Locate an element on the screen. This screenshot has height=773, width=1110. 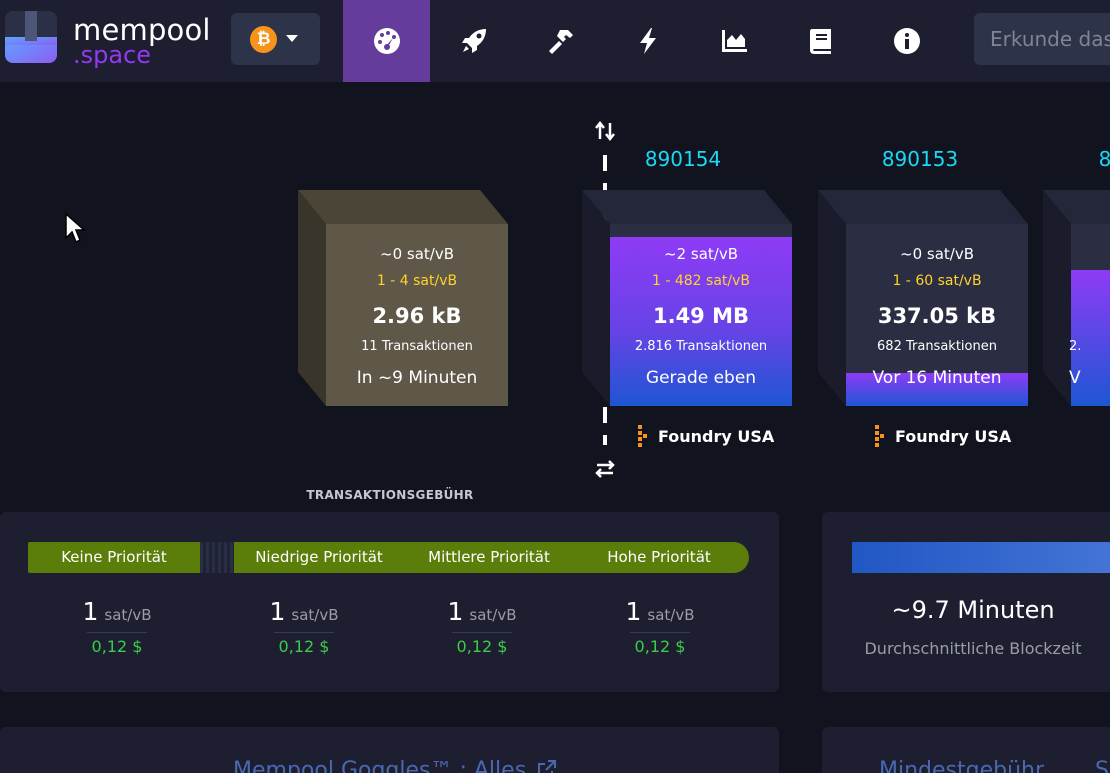
logo-icon is located at coordinates (31, 37).